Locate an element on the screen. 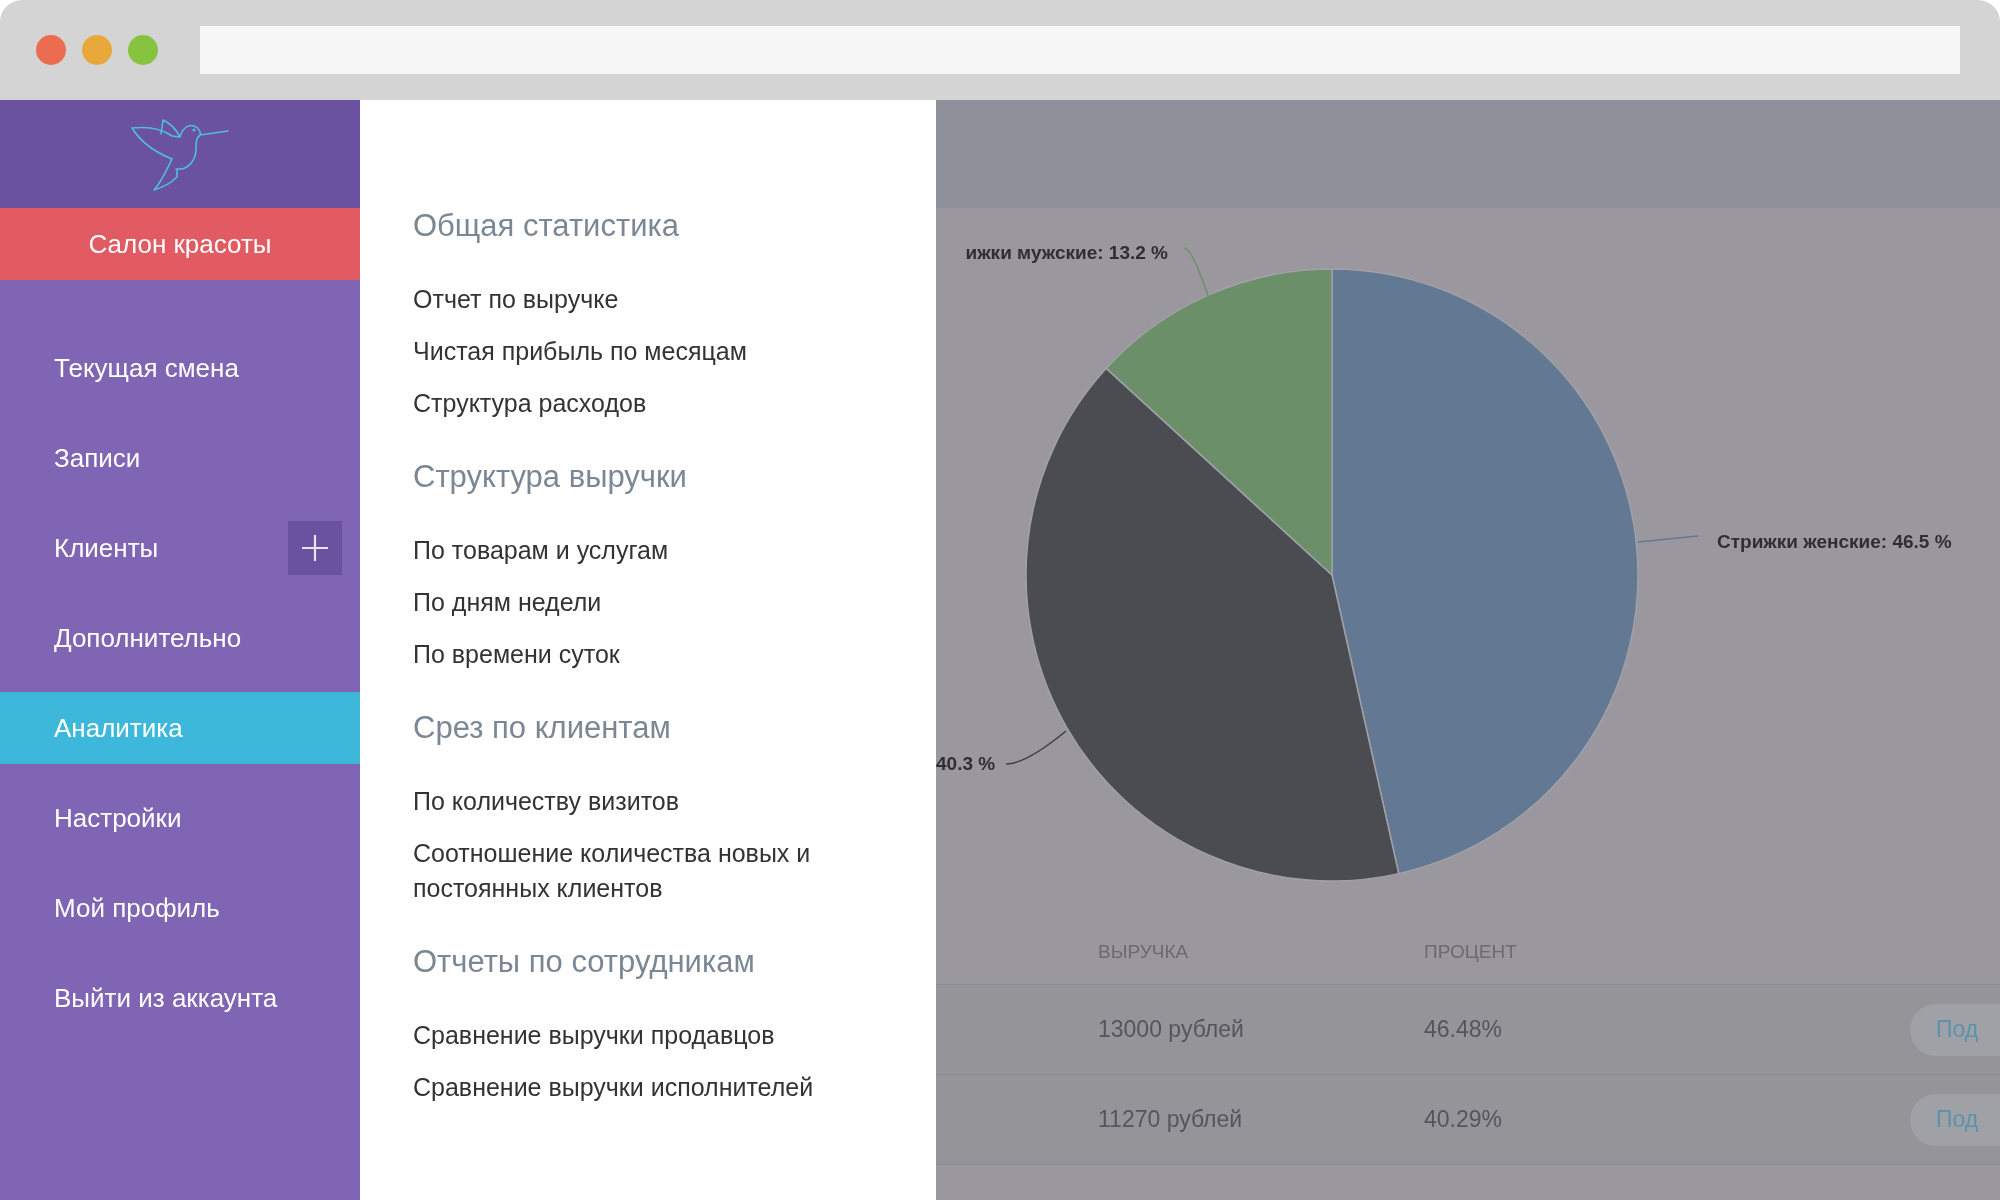 The image size is (2000, 1200). table-cell-text: 11270 рублей is located at coordinates (1171, 1120).